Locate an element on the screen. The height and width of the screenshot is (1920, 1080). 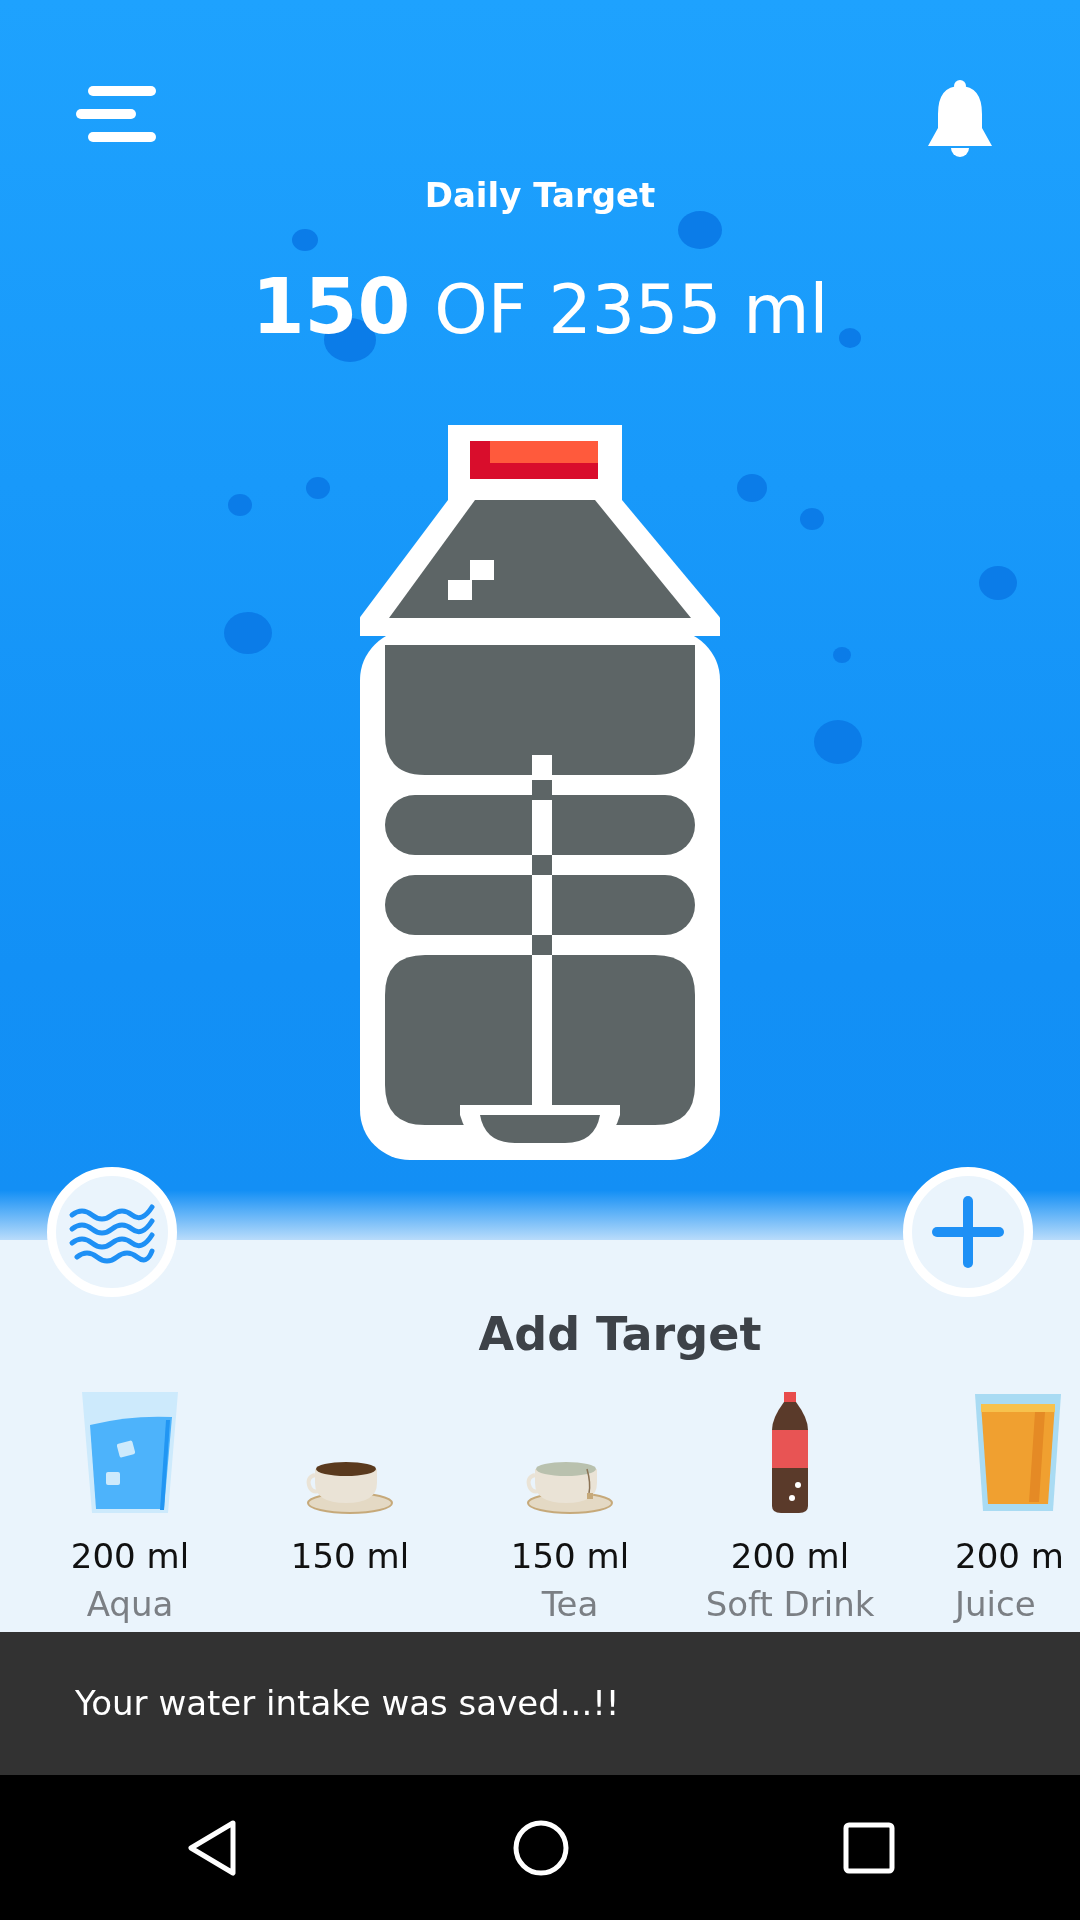
drink-name: Soft Drink is located at coordinates (790, 1604).